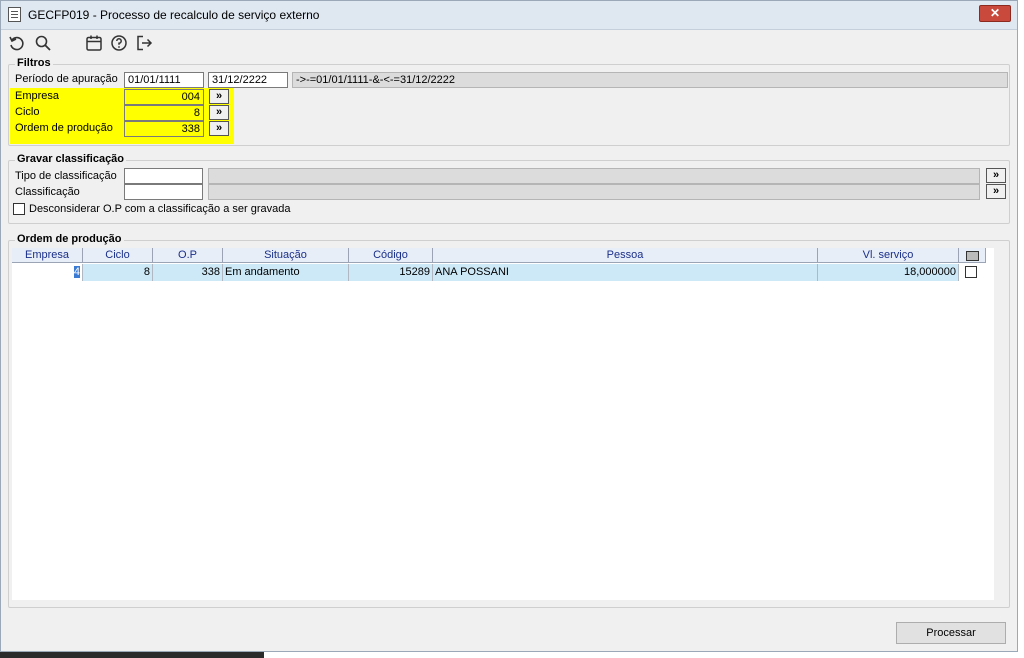  I want to click on ciclo-lookup-button: », so click(219, 112).